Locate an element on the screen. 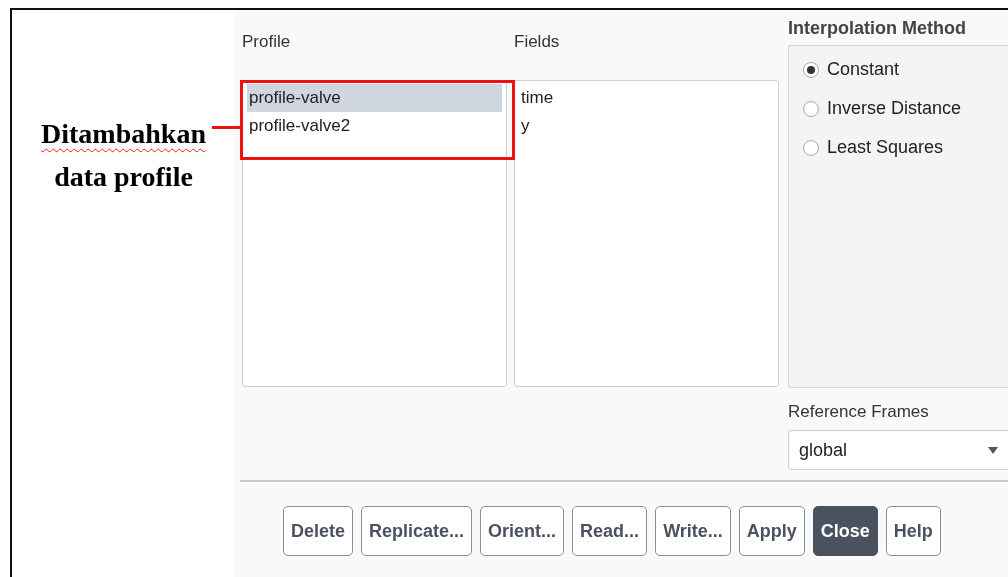  profile-label: Profile is located at coordinates (267, 42).